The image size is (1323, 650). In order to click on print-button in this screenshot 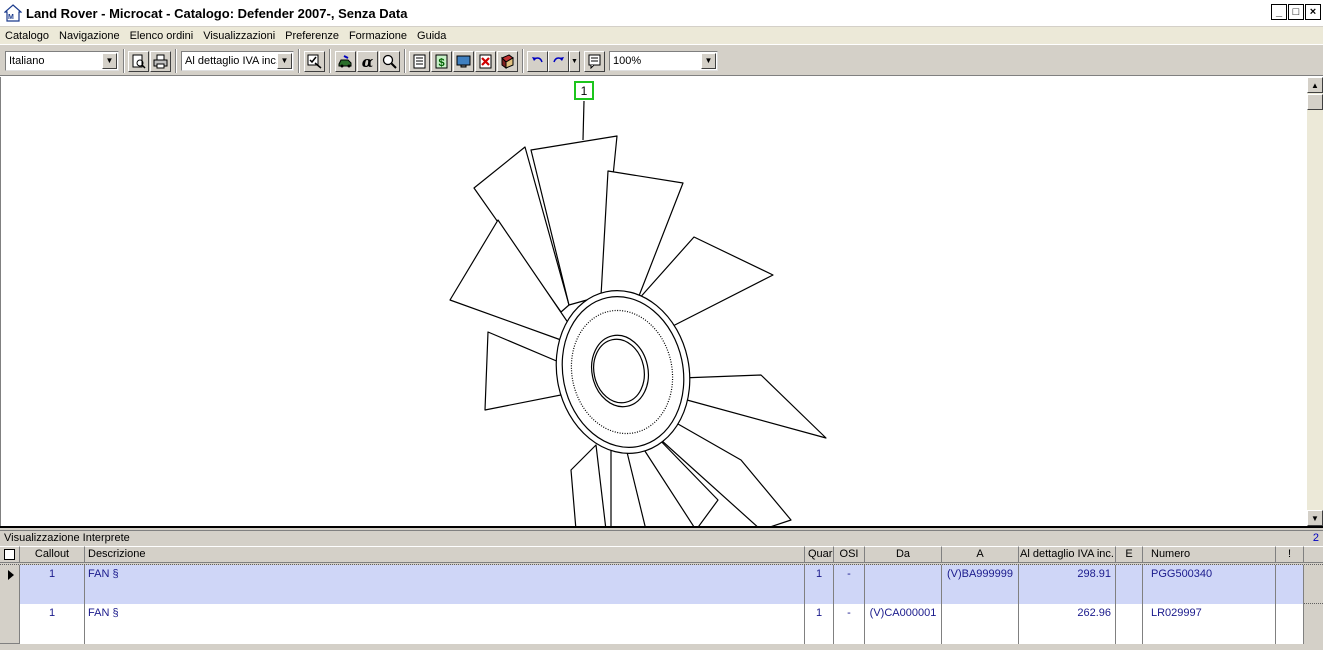, I will do `click(160, 61)`.